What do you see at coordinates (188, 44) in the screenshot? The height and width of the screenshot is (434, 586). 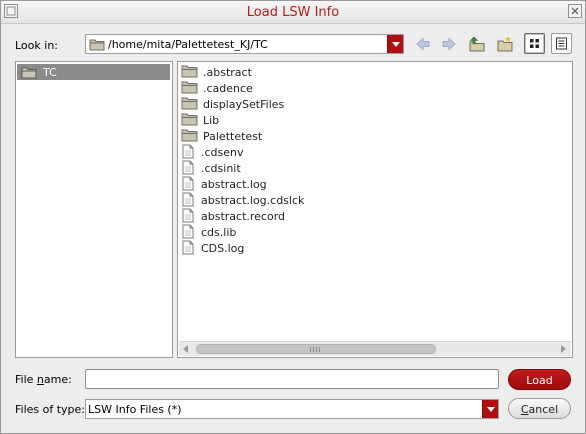 I see `look-in-path: /home/mita/Palettetest_KJ/TC` at bounding box center [188, 44].